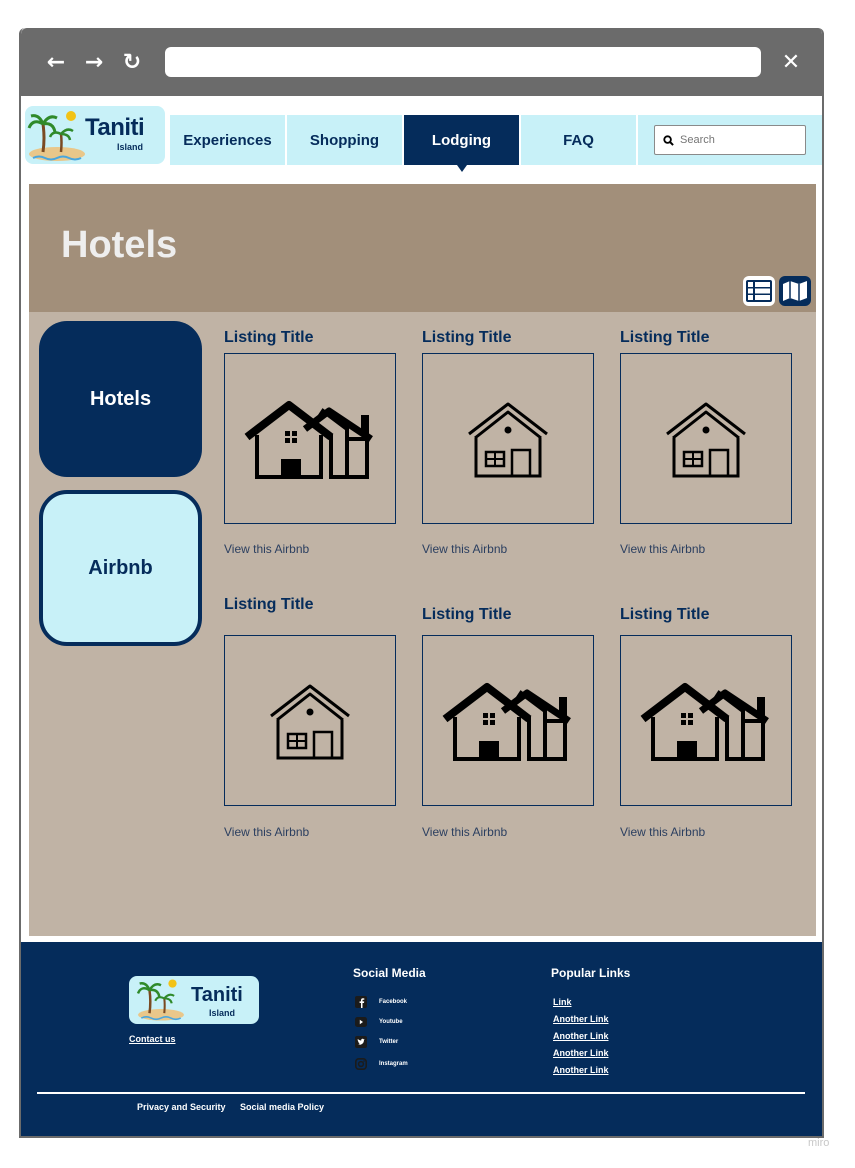 Image resolution: width=855 pixels, height=1168 pixels. What do you see at coordinates (181, 1107) in the screenshot?
I see `privacy-security-link: Privacy and Security` at bounding box center [181, 1107].